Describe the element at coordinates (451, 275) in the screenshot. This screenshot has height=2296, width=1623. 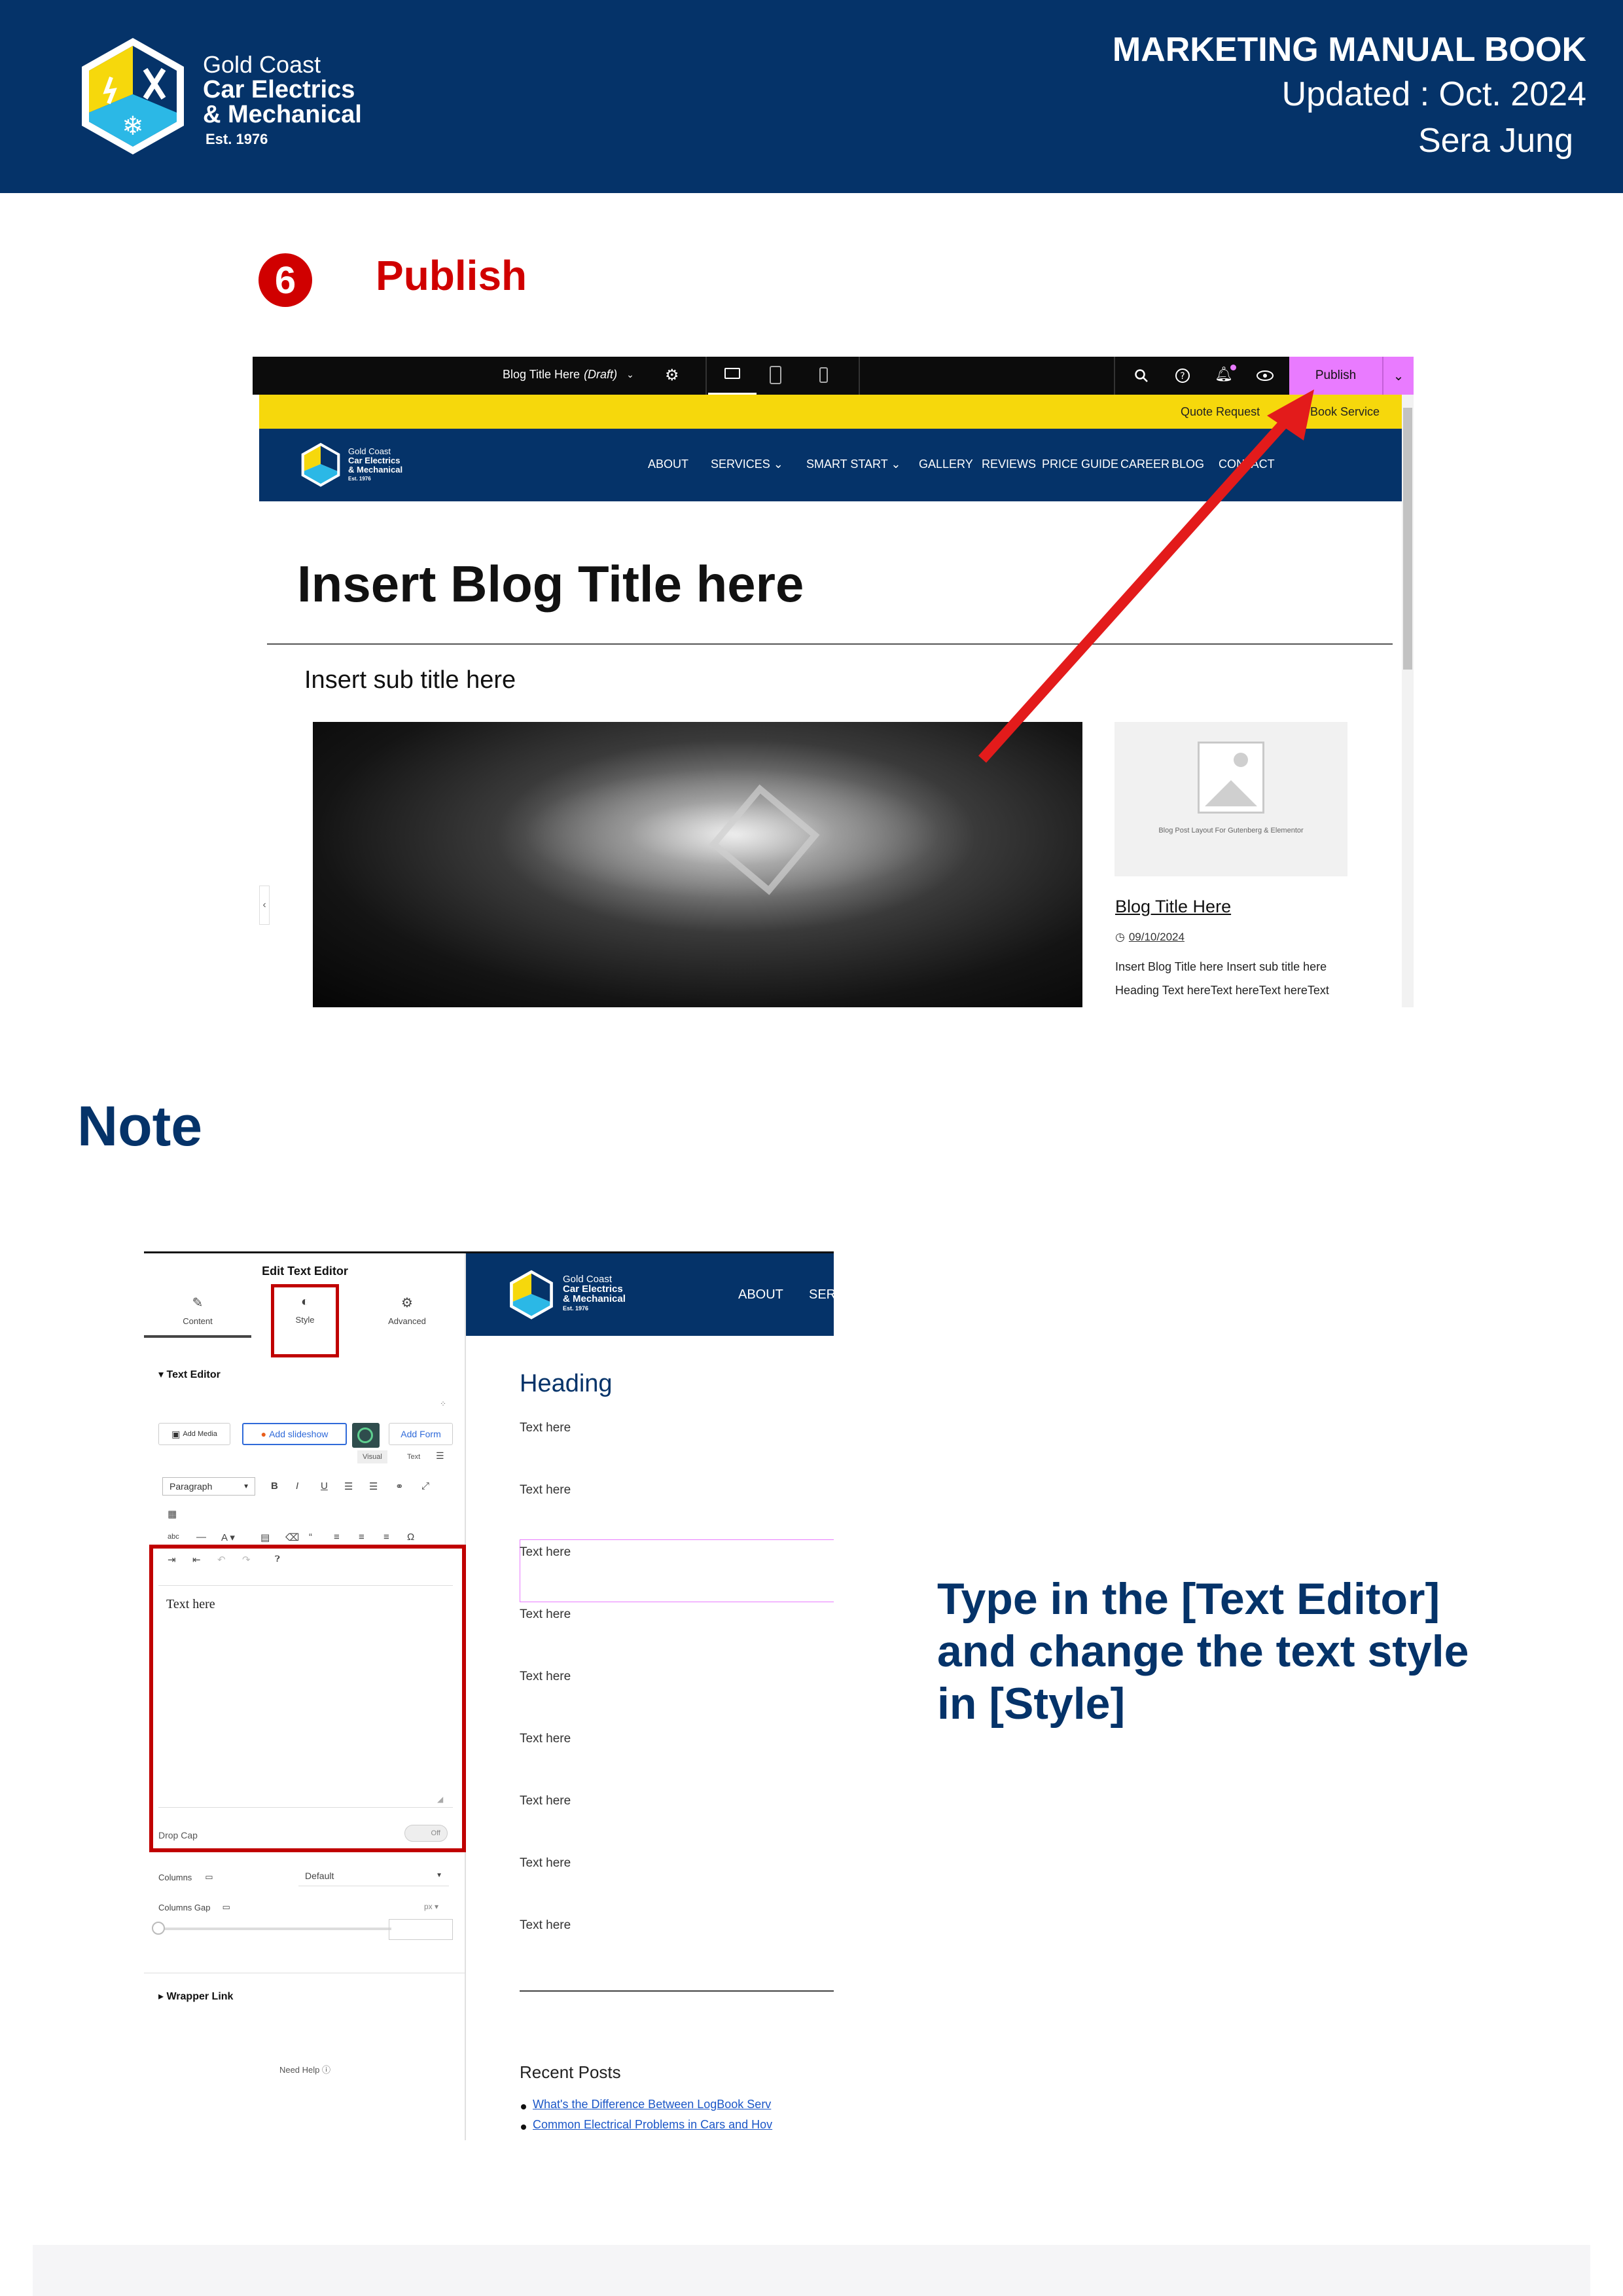
I see `step-title: Publish` at that location.